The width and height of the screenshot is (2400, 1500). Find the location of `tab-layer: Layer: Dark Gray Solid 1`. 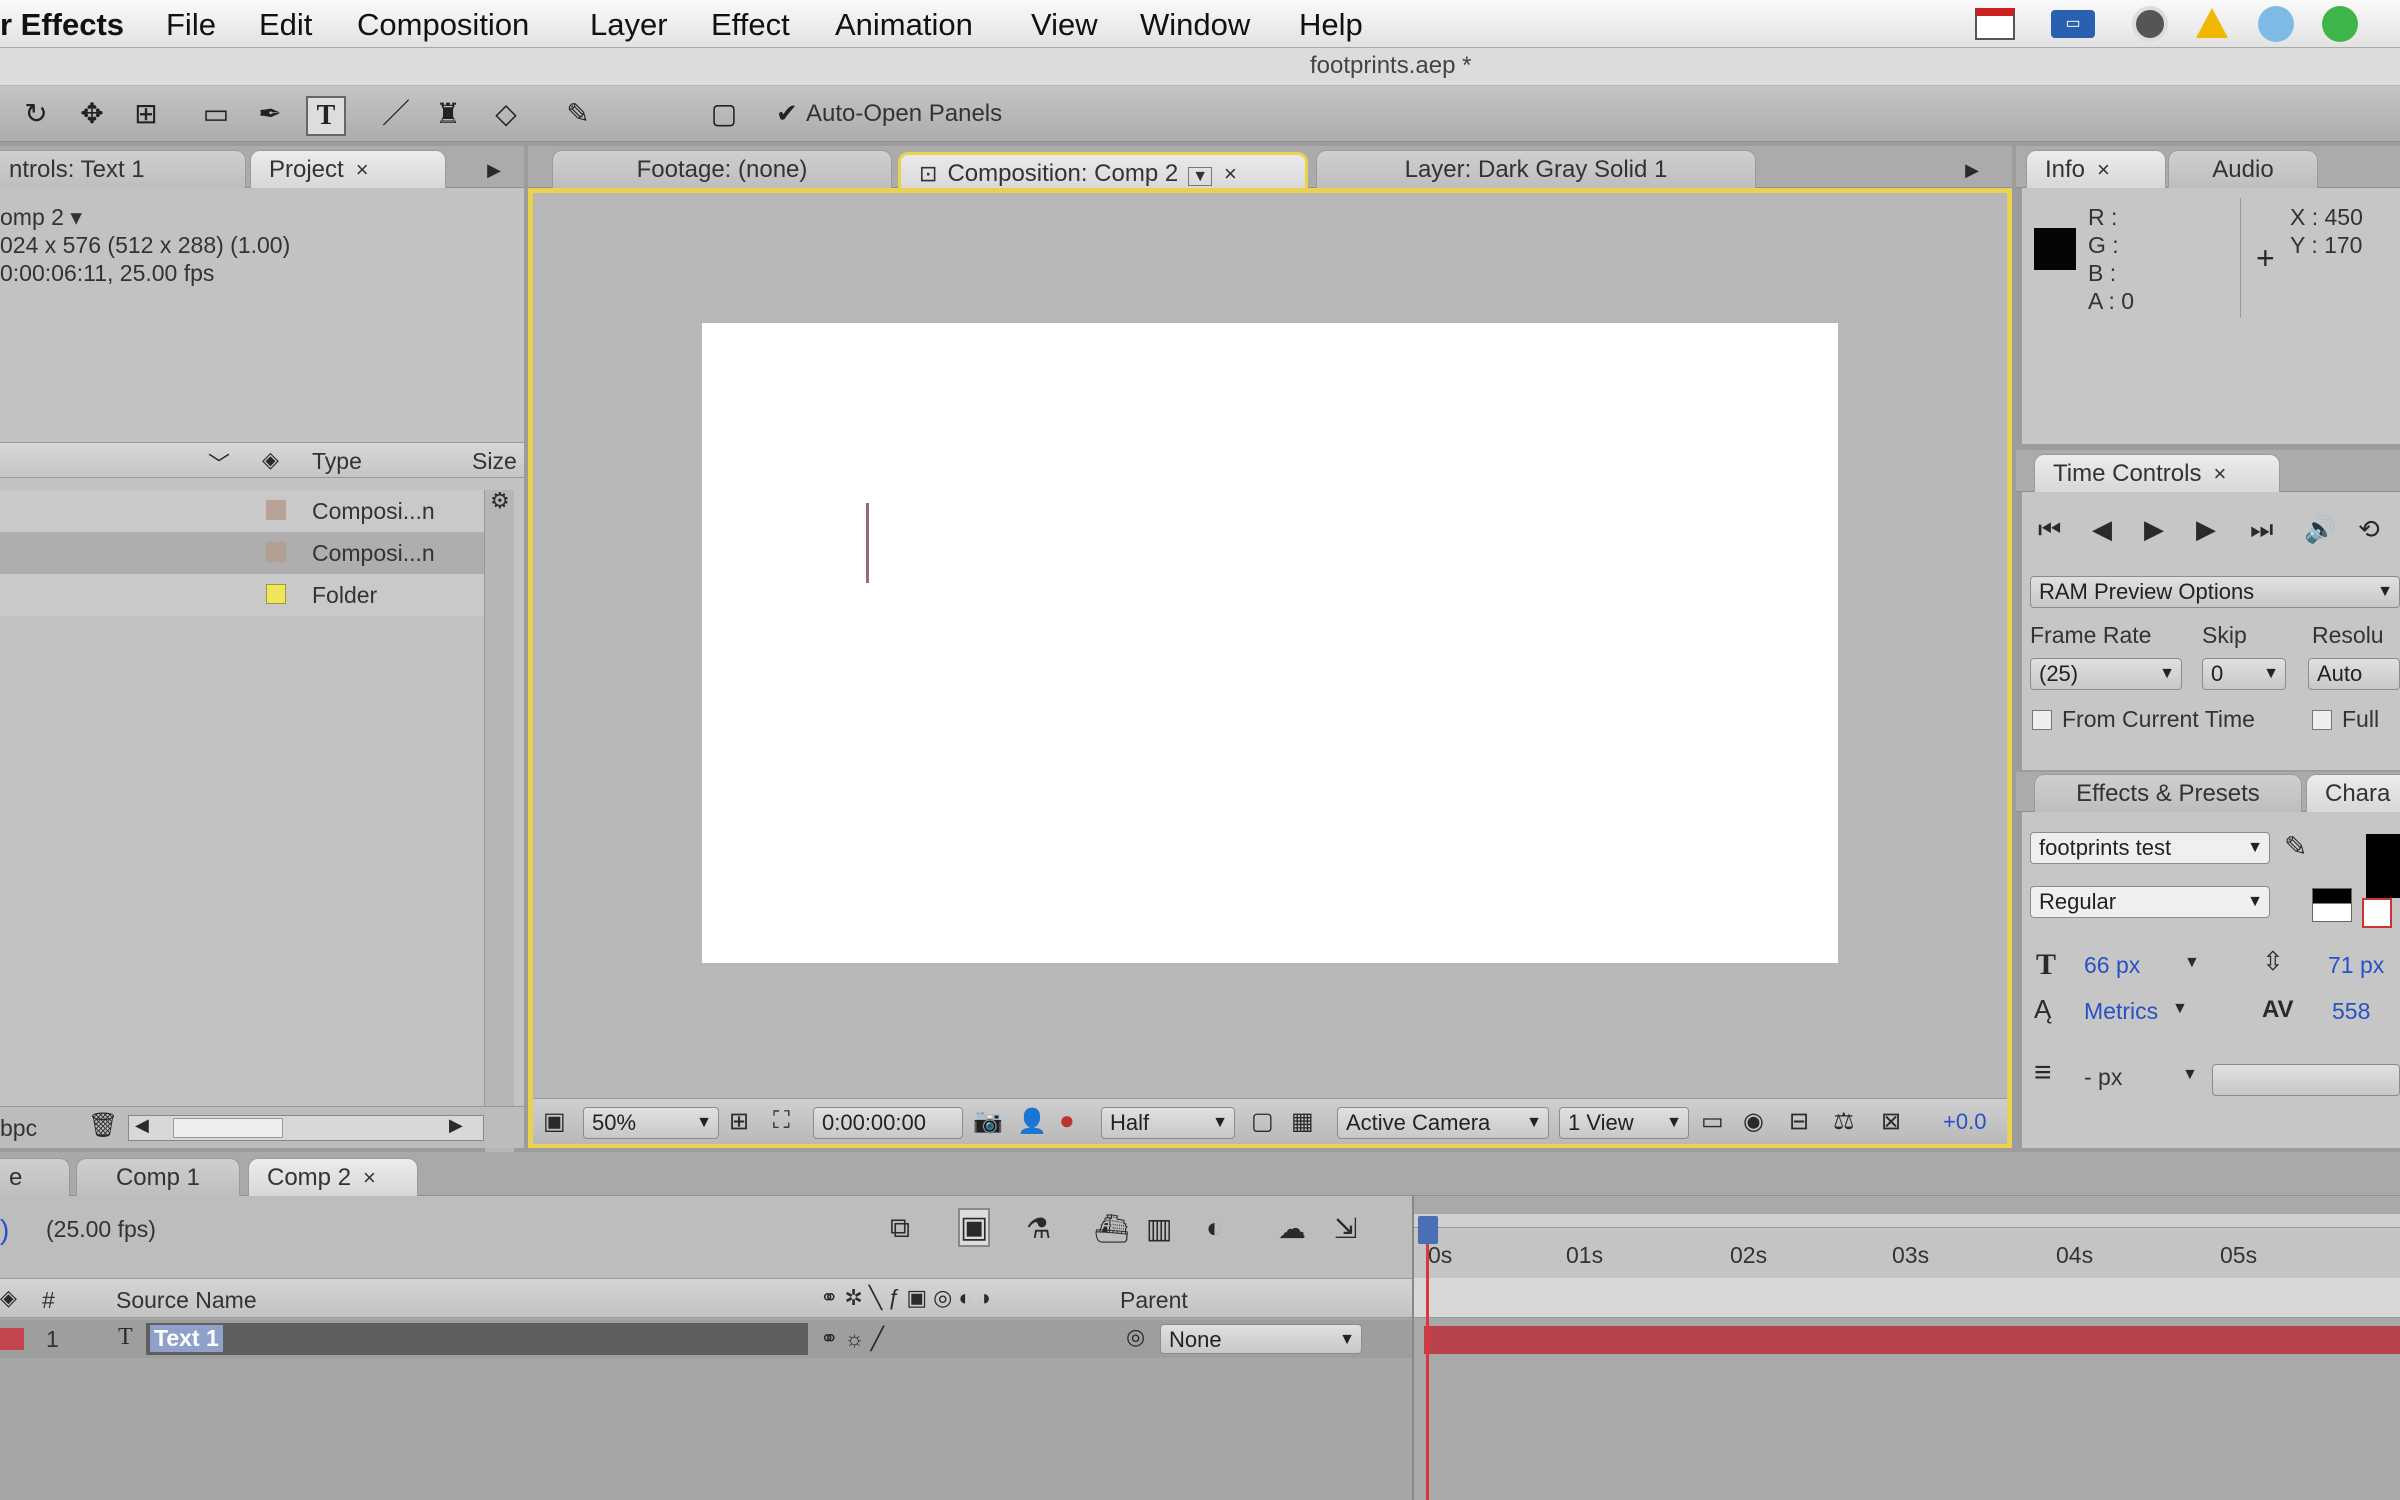

tab-layer: Layer: Dark Gray Solid 1 is located at coordinates (1536, 170).